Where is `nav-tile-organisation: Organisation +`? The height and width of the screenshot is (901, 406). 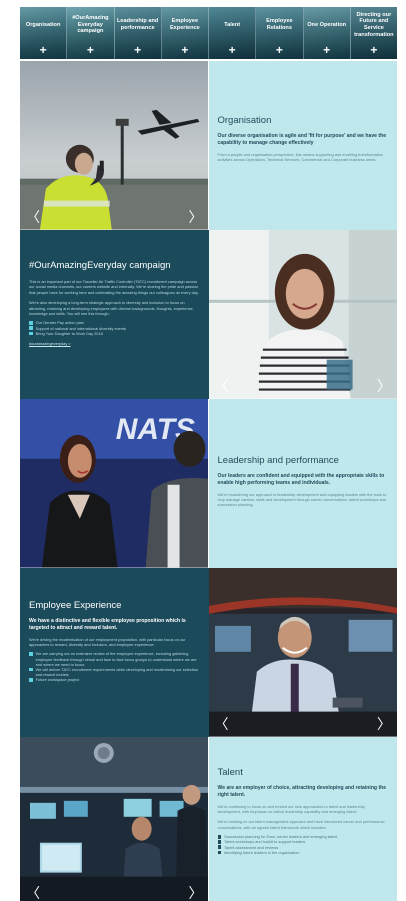
nav-tile-organisation: Organisation + is located at coordinates (44, 33).